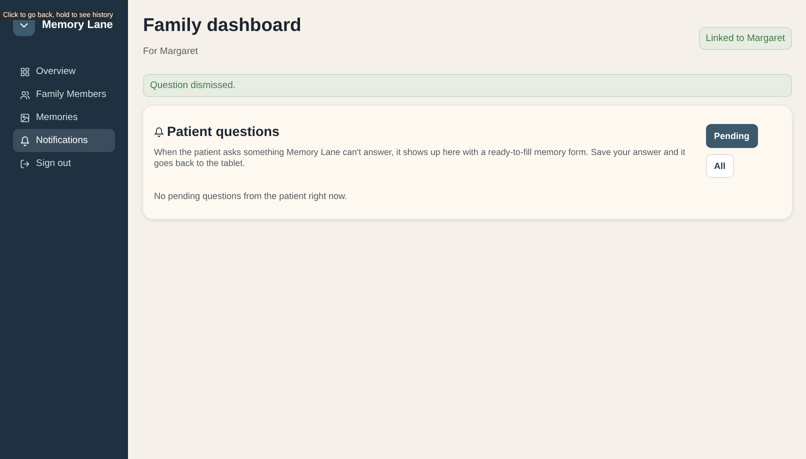 The image size is (806, 459). Describe the element at coordinates (77, 25) in the screenshot. I see `brand-name: Memory Lane` at that location.